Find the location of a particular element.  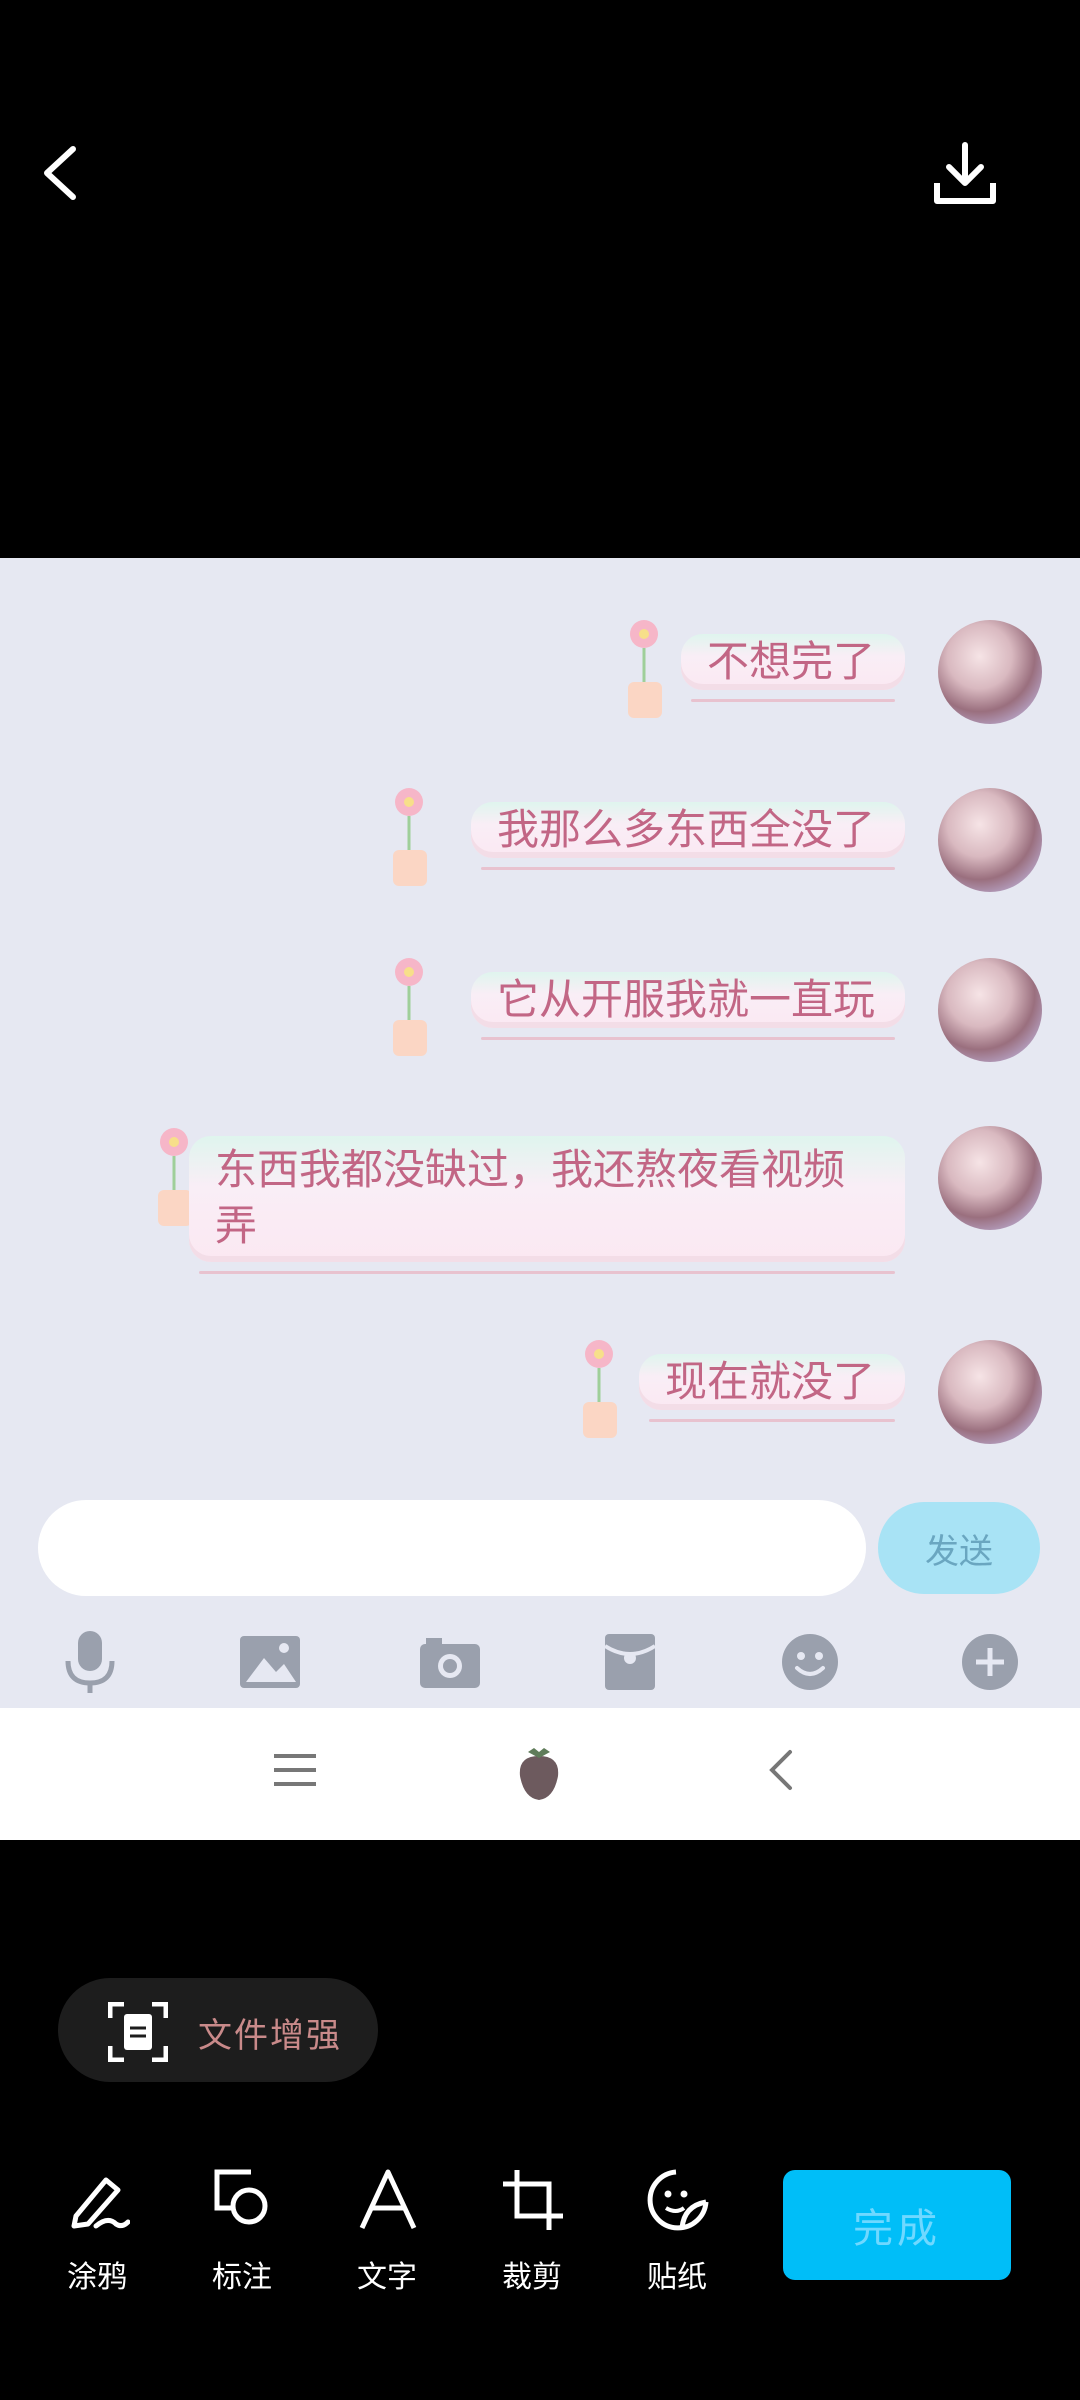

microphone-icon is located at coordinates (90, 1662).